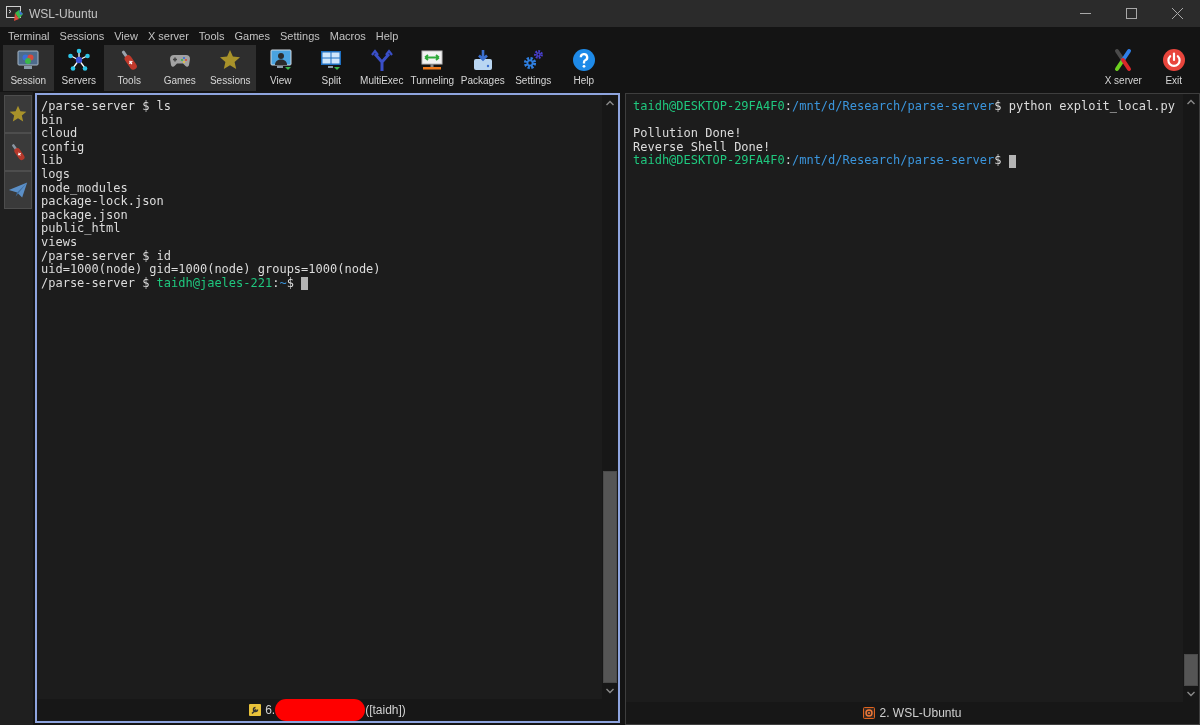 The height and width of the screenshot is (725, 1200). What do you see at coordinates (904, 107) in the screenshot?
I see `terminal-line: taidh@DESKTOP-29FA4F0:/mnt/d/Research/parse-server$ python exploit_local.py` at bounding box center [904, 107].